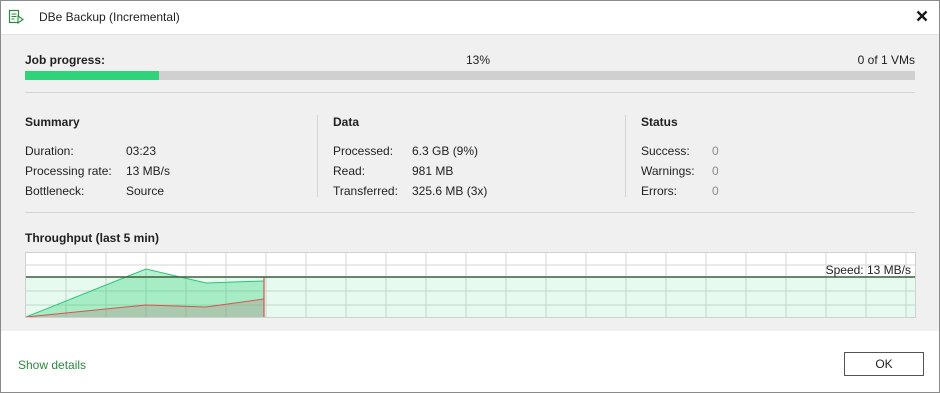  What do you see at coordinates (405, 151) in the screenshot?
I see `processed-row: Processed: 6.3 GB (9%)` at bounding box center [405, 151].